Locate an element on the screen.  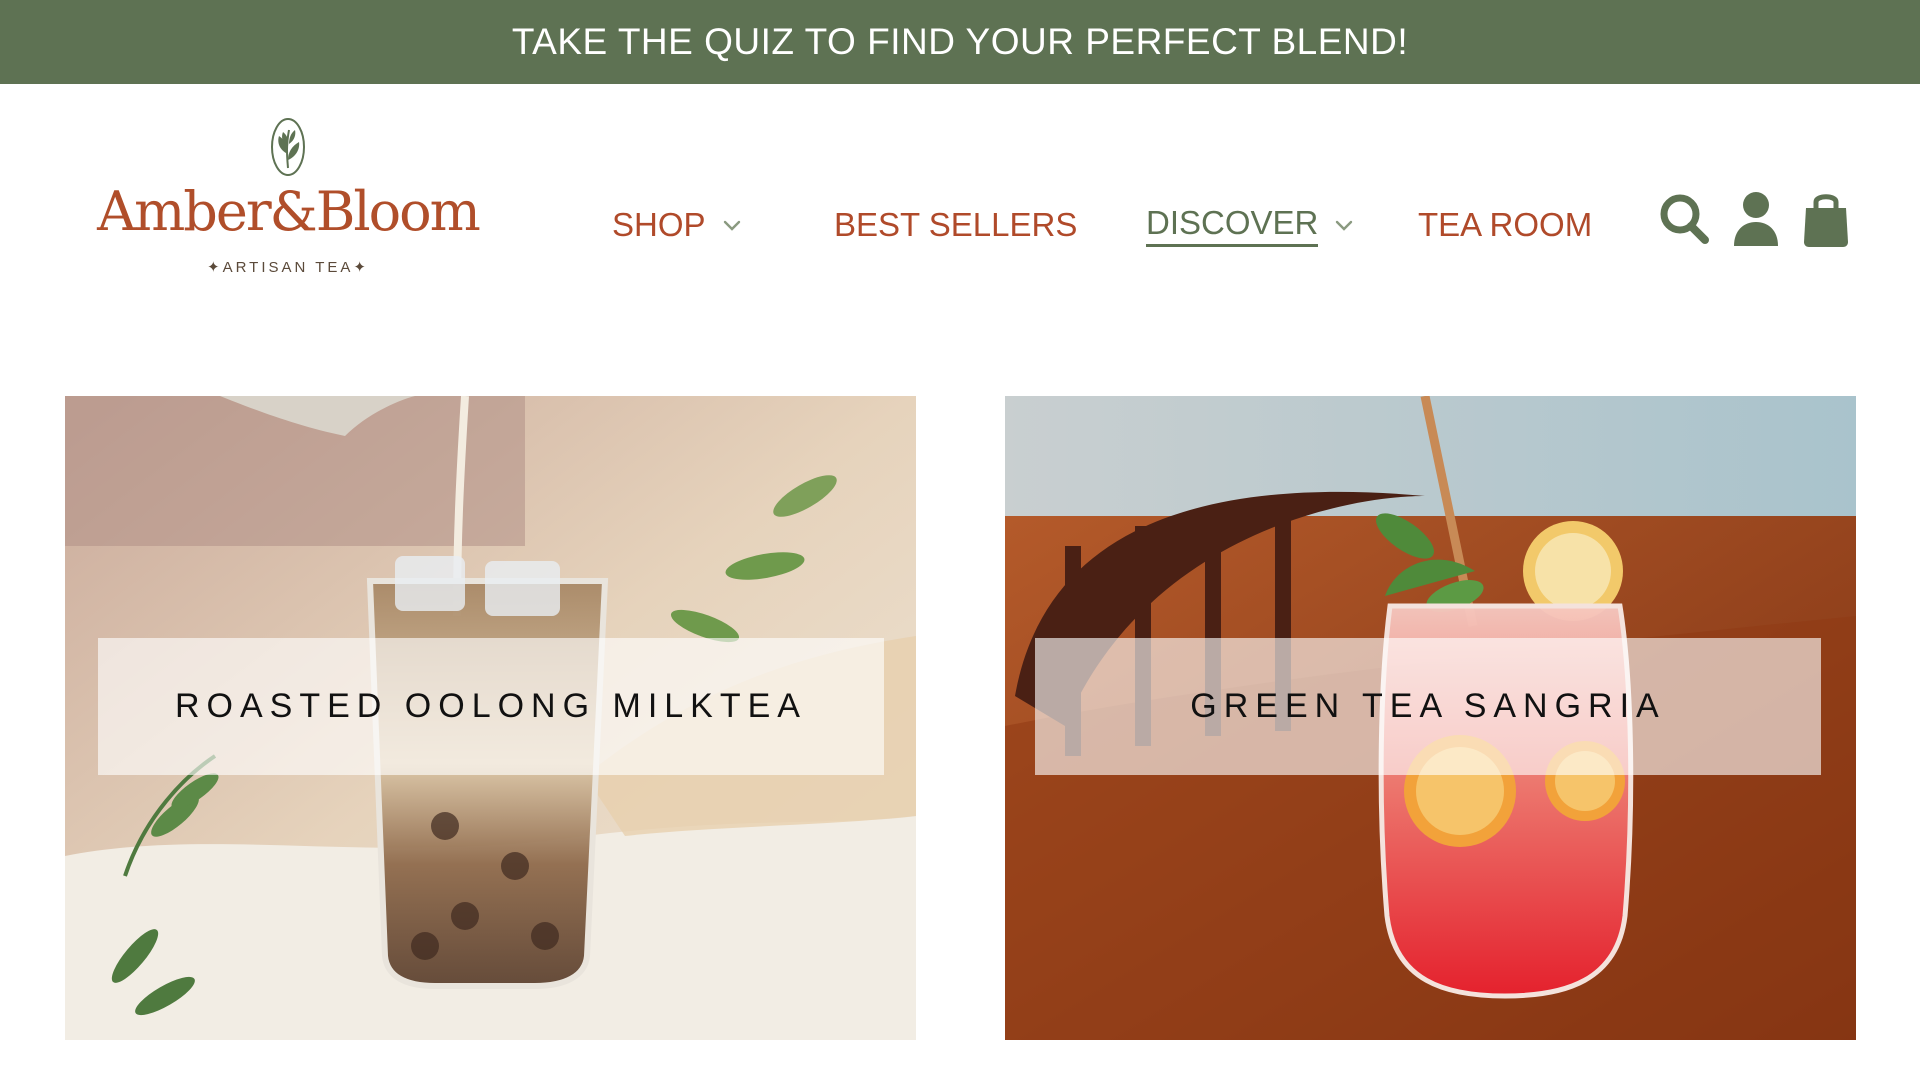
cart-button is located at coordinates (1826, 218).